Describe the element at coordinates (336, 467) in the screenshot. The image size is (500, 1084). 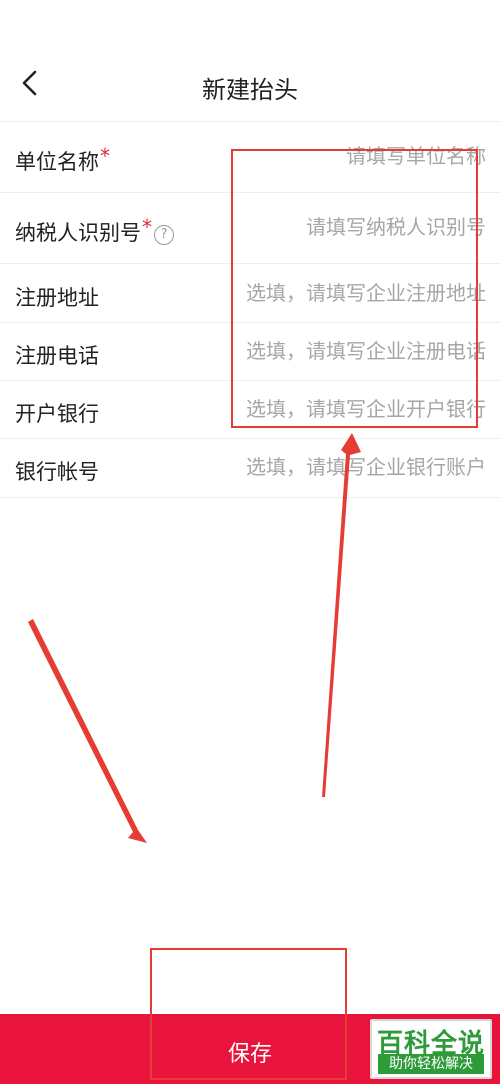
I see `bank-account-input` at that location.